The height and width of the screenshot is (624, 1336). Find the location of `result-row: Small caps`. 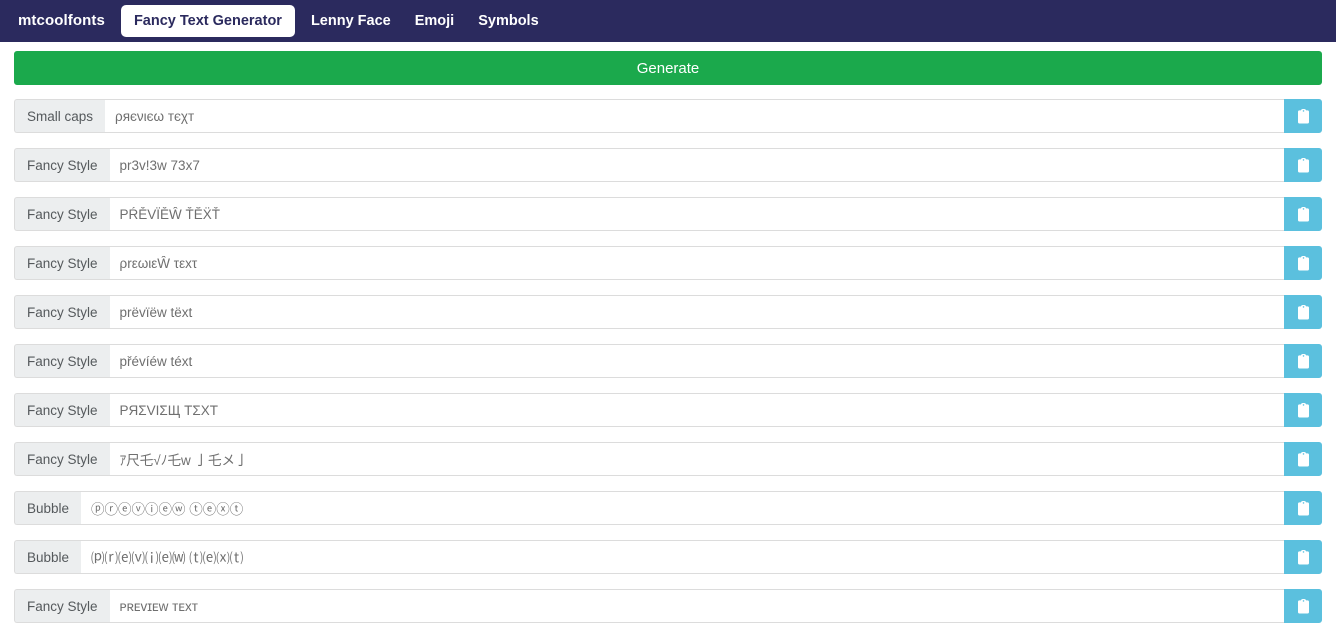

result-row: Small caps is located at coordinates (668, 116).